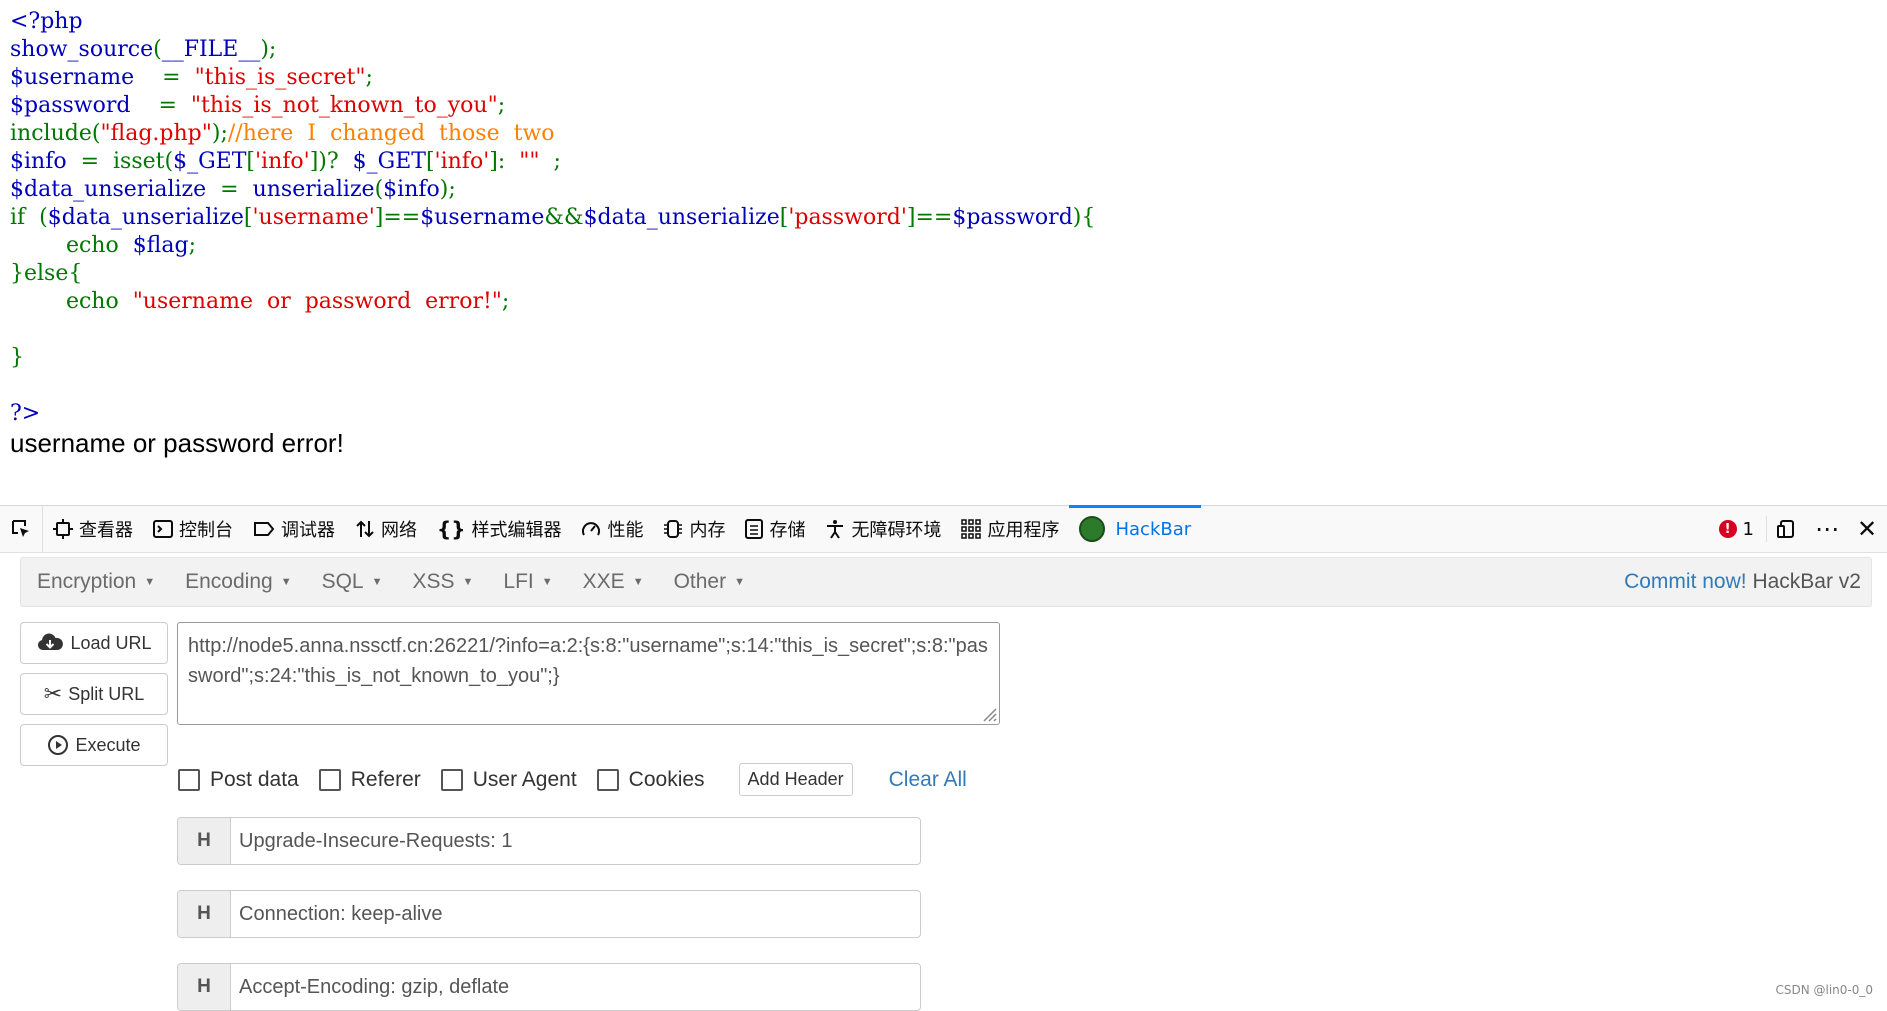  What do you see at coordinates (371, 841) in the screenshot?
I see `header-value: Upgrade-Insecure-Requests: 1` at bounding box center [371, 841].